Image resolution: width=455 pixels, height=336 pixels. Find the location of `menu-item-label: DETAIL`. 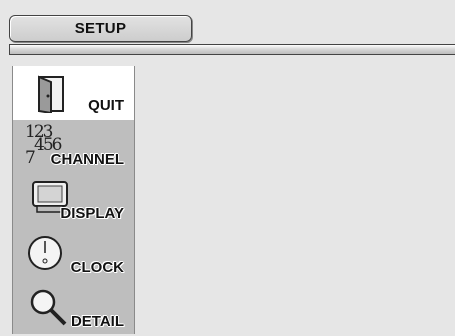

menu-item-label: DETAIL is located at coordinates (97, 321).